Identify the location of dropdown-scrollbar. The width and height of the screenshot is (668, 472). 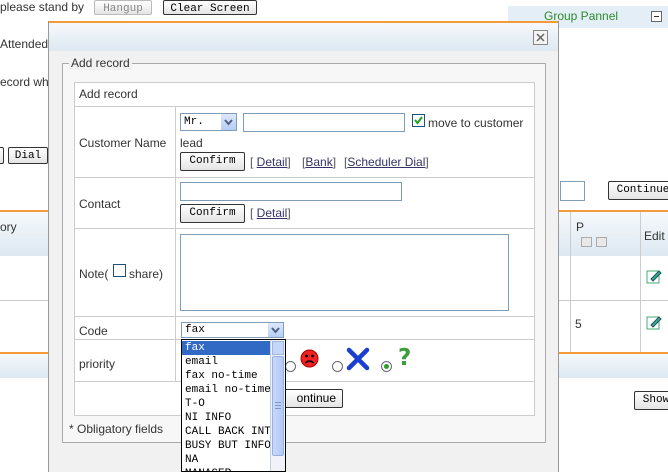
(277, 405).